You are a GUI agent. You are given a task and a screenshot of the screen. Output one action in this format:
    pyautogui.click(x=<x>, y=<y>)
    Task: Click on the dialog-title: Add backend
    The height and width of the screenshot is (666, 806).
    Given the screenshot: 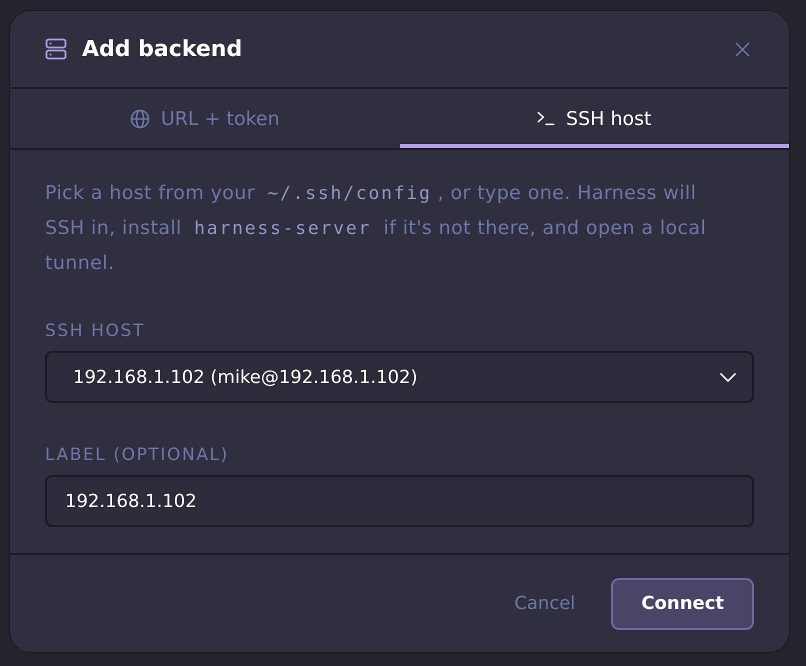 What is the action you would take?
    pyautogui.click(x=163, y=49)
    